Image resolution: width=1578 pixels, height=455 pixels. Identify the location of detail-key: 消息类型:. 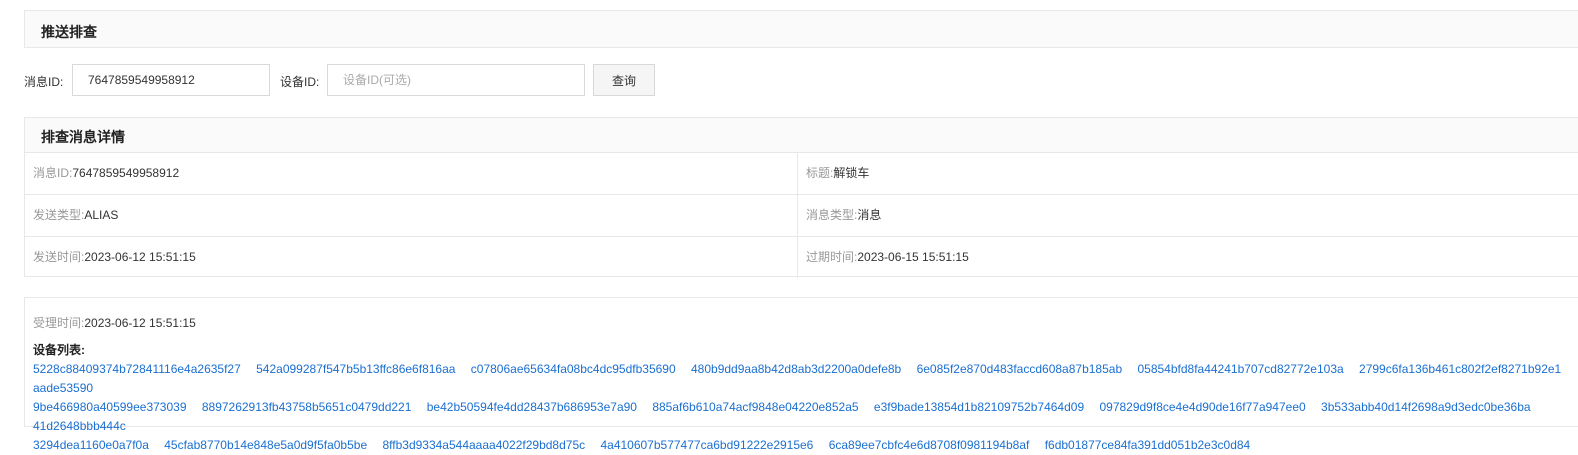
(832, 215).